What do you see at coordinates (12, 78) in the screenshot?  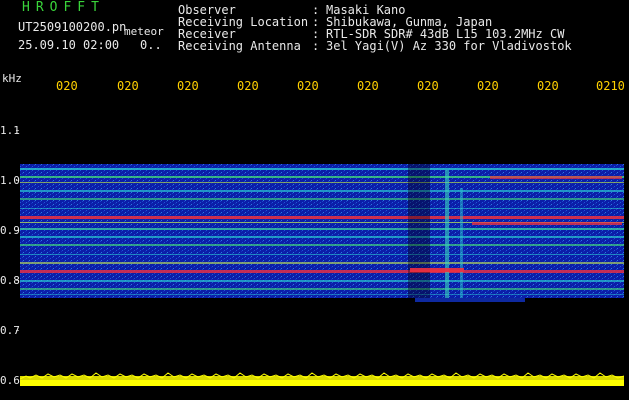 I see `y-axis-unit: kHz` at bounding box center [12, 78].